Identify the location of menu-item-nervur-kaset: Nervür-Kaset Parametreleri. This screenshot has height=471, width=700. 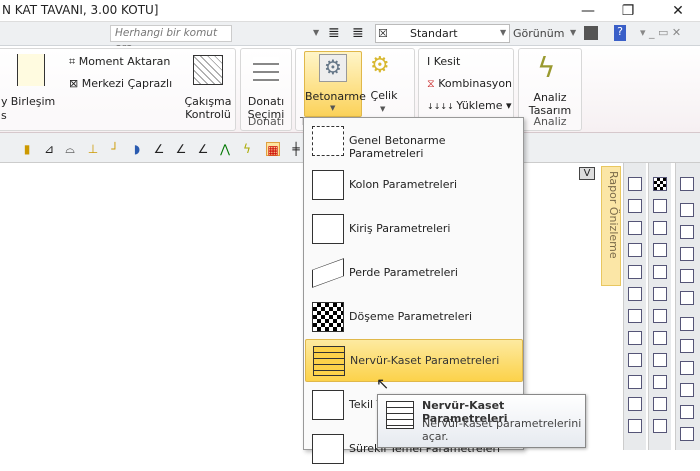
(414, 360).